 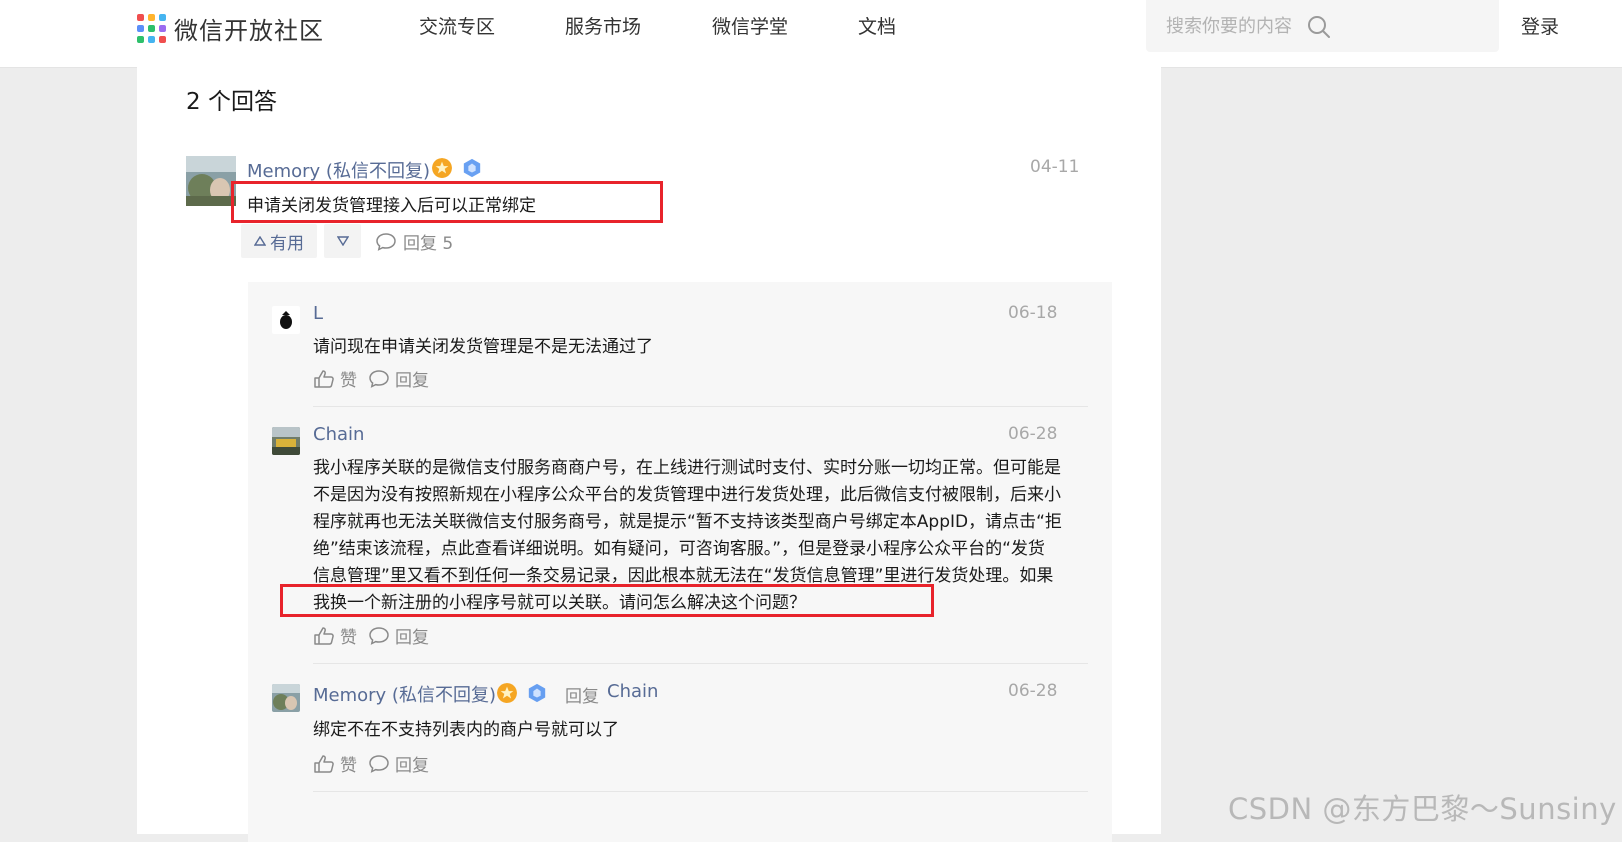 What do you see at coordinates (1055, 167) in the screenshot?
I see `answer-date: 04-11` at bounding box center [1055, 167].